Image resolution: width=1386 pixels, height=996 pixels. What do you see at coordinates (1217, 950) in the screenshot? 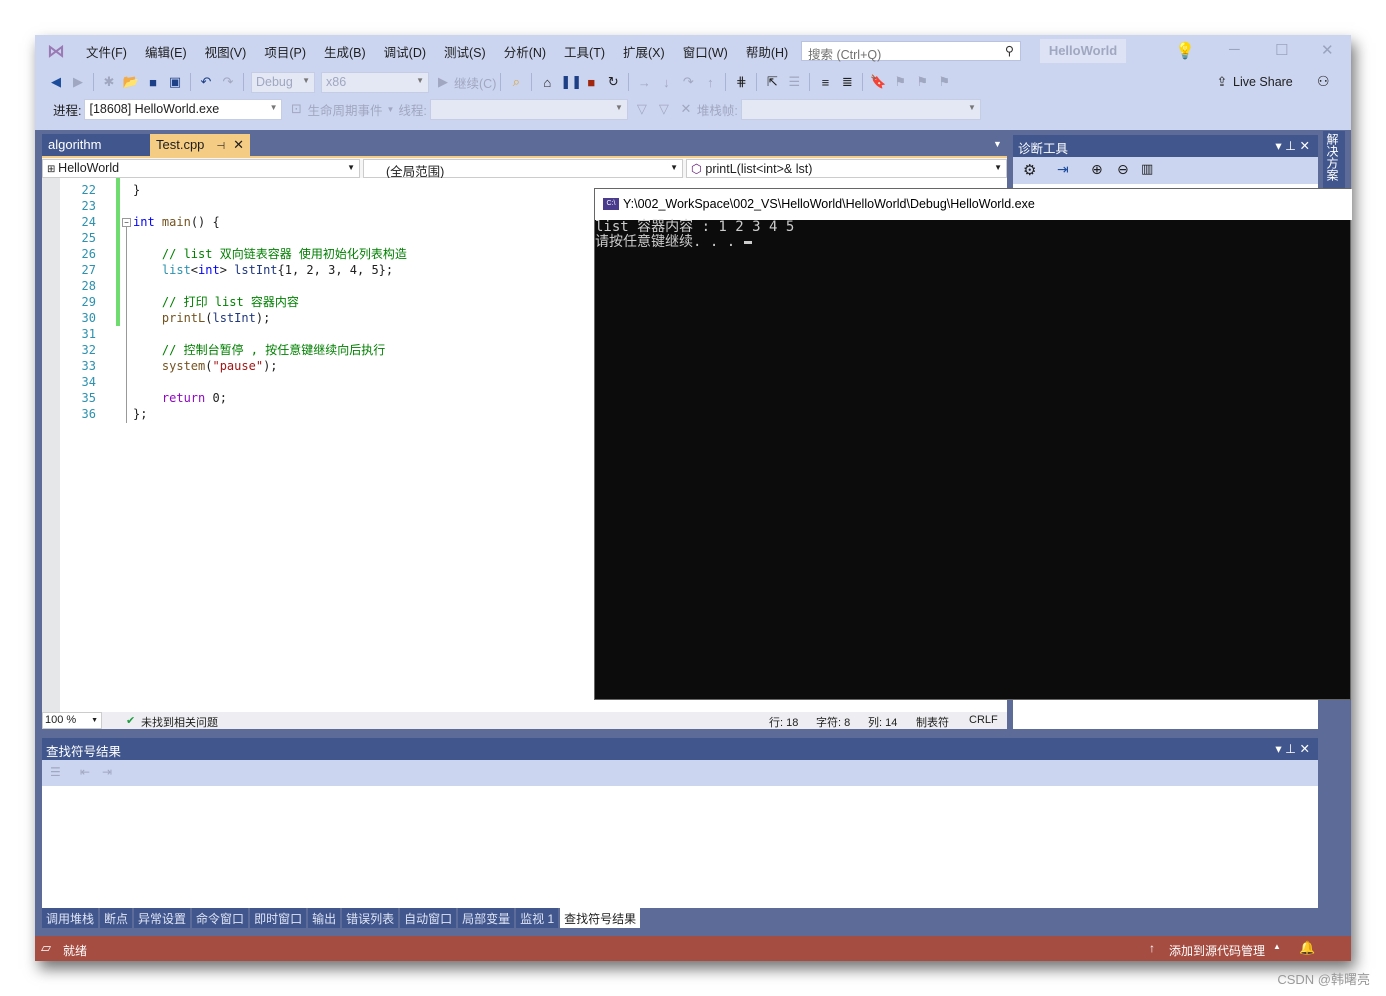
I see `source-control-button: 添加到源代码管理` at bounding box center [1217, 950].